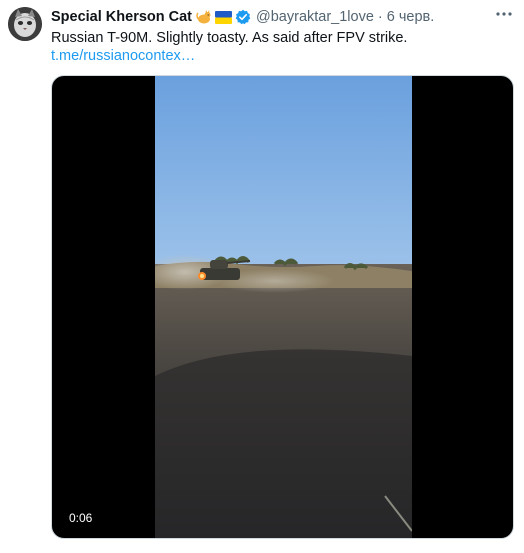 The height and width of the screenshot is (553, 524). Describe the element at coordinates (81, 518) in the screenshot. I see `video-duration: 0:06` at that location.